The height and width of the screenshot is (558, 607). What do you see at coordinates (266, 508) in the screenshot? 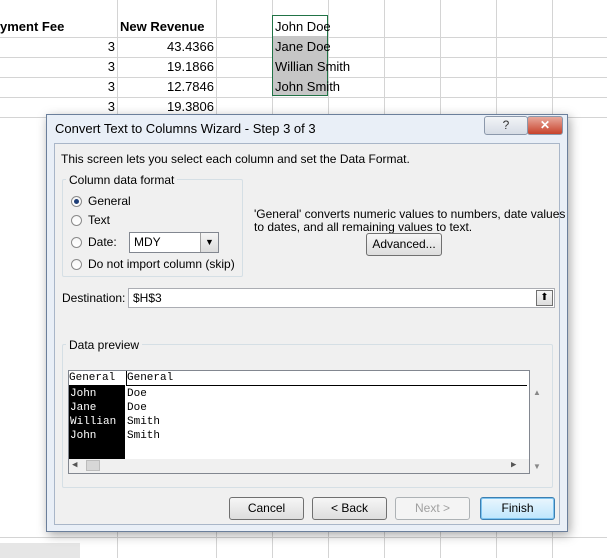
I see `cancel-button: Cancel` at bounding box center [266, 508].